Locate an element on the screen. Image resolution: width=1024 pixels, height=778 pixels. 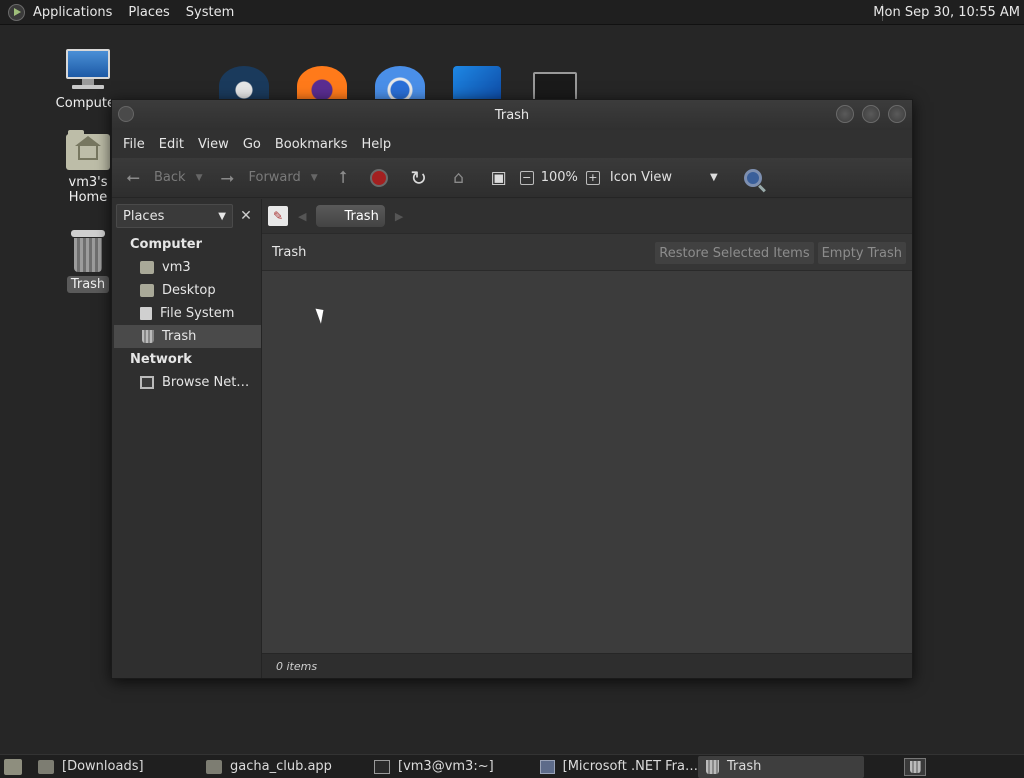
computer-icon: ▣ is located at coordinates (499, 178).